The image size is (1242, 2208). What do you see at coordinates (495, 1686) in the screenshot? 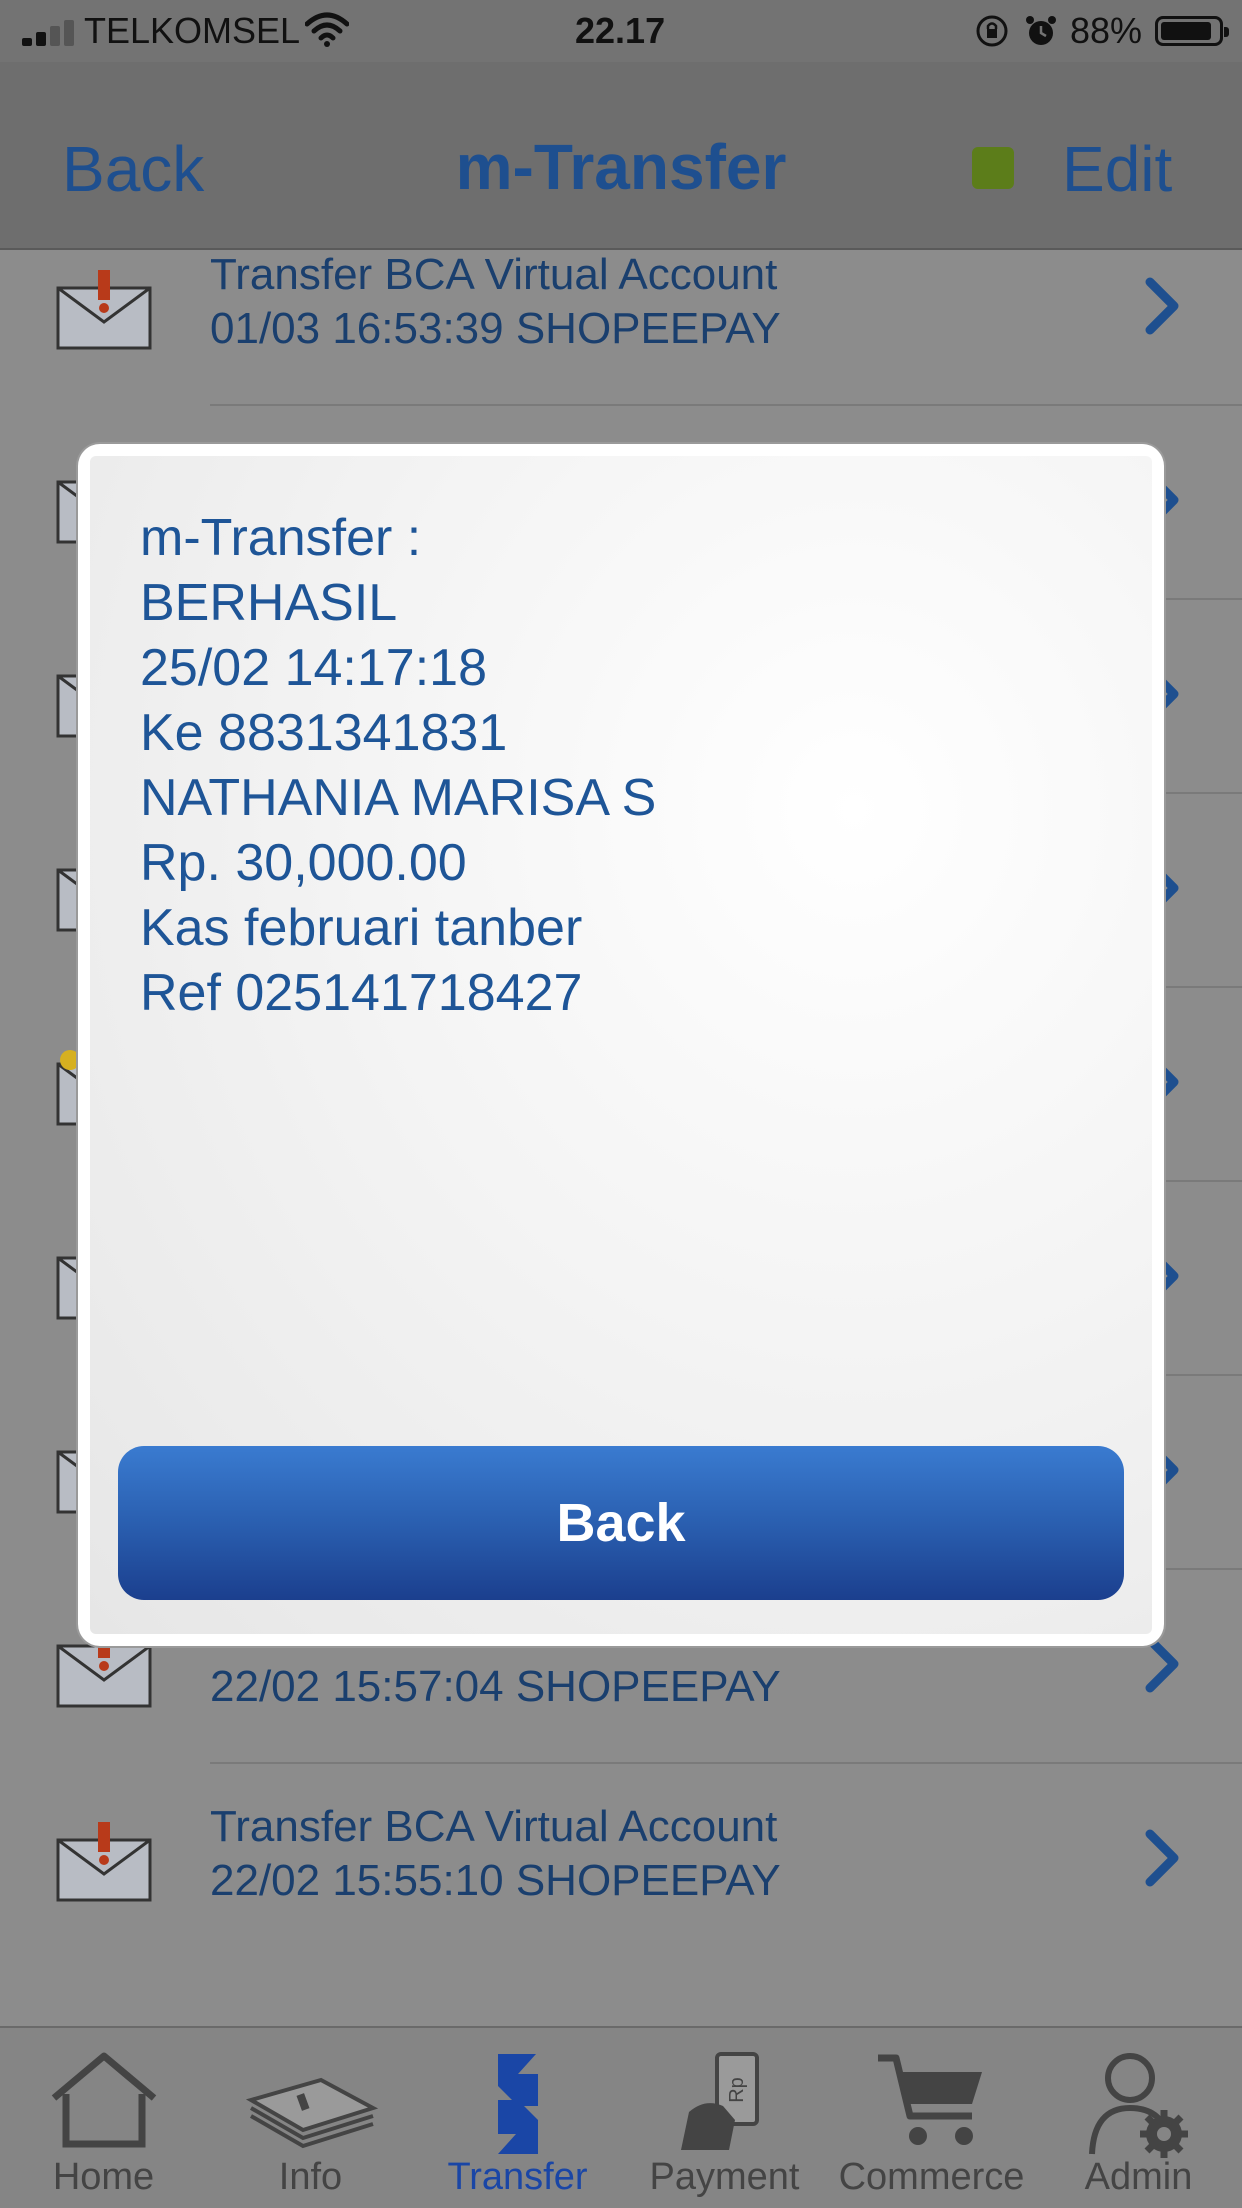
I see `list-item-subtitle: 22/02 15:57:04 SHOPEEPAY` at bounding box center [495, 1686].